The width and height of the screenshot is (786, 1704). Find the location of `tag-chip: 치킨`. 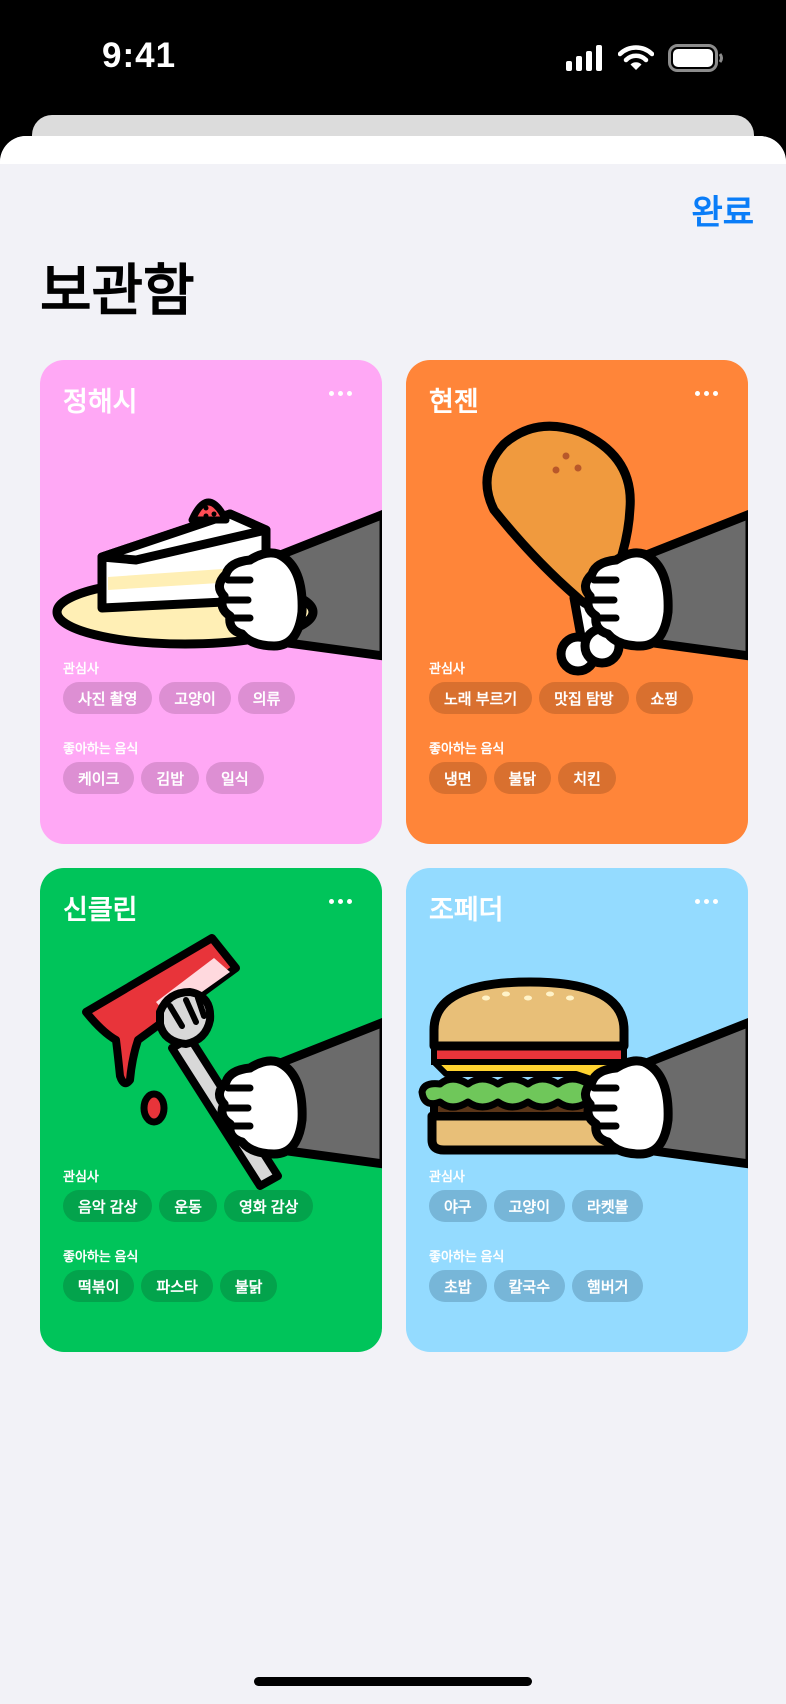

tag-chip: 치킨 is located at coordinates (587, 778).